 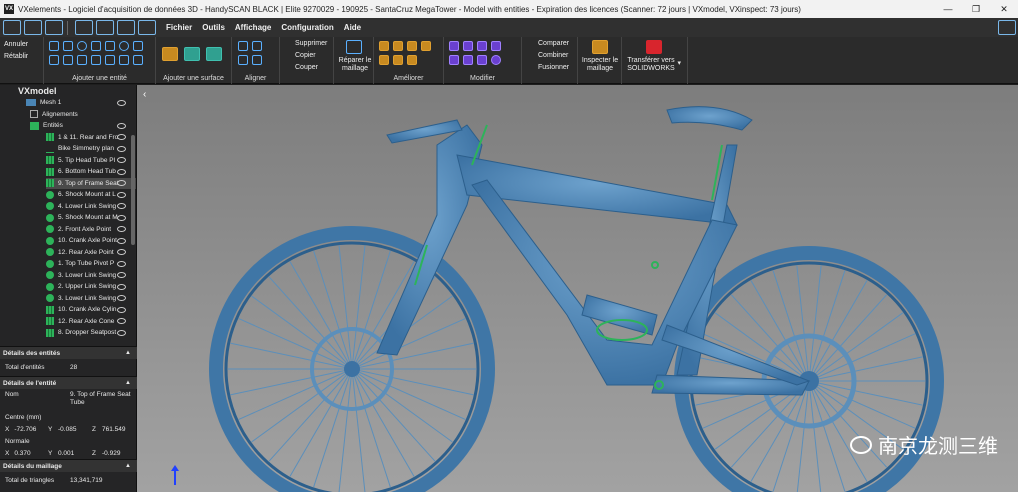 I want to click on entity-item: 3. Lower Link Swing, so click(x=91, y=276).